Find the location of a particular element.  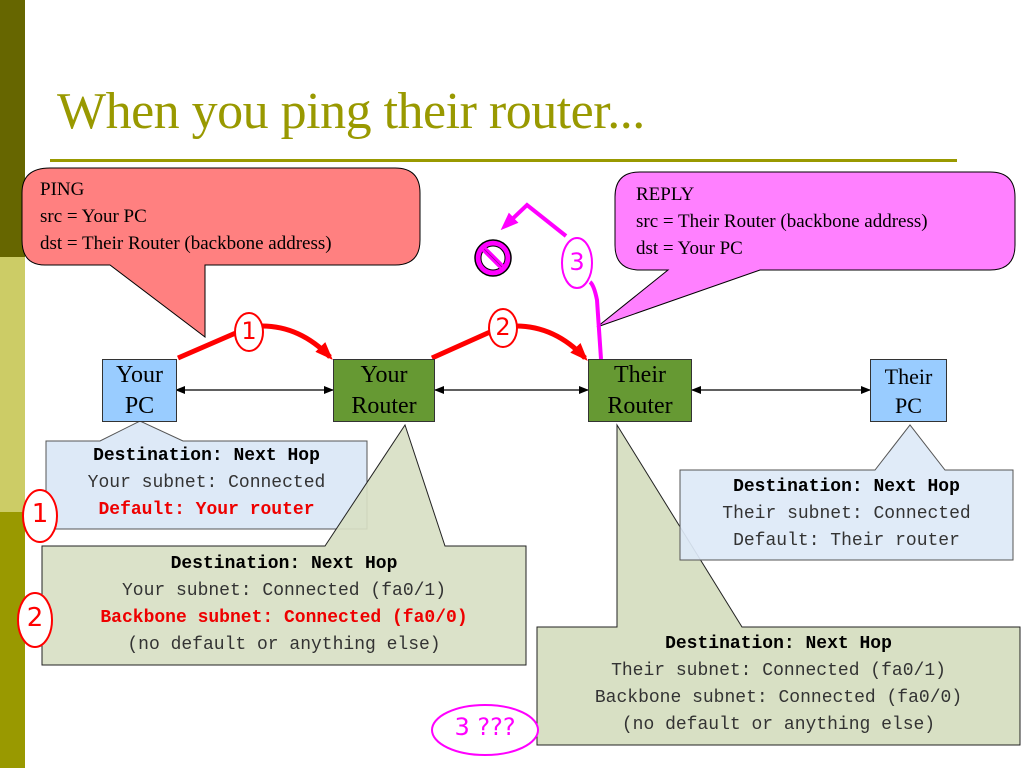

their-router-table-row: (no default or anything else) is located at coordinates (778, 725).